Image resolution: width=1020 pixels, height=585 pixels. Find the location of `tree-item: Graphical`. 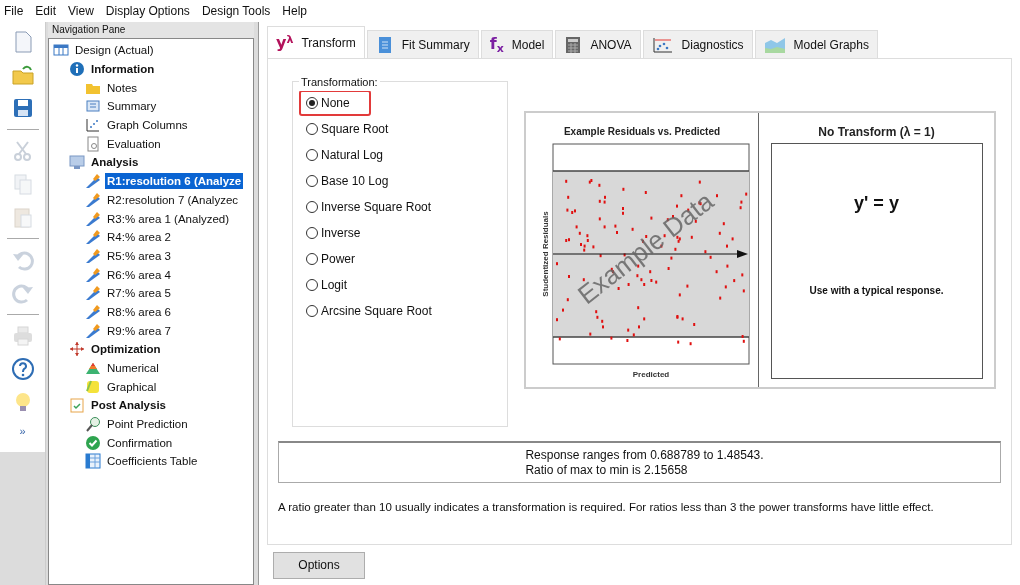

tree-item: Graphical is located at coordinates (132, 386).